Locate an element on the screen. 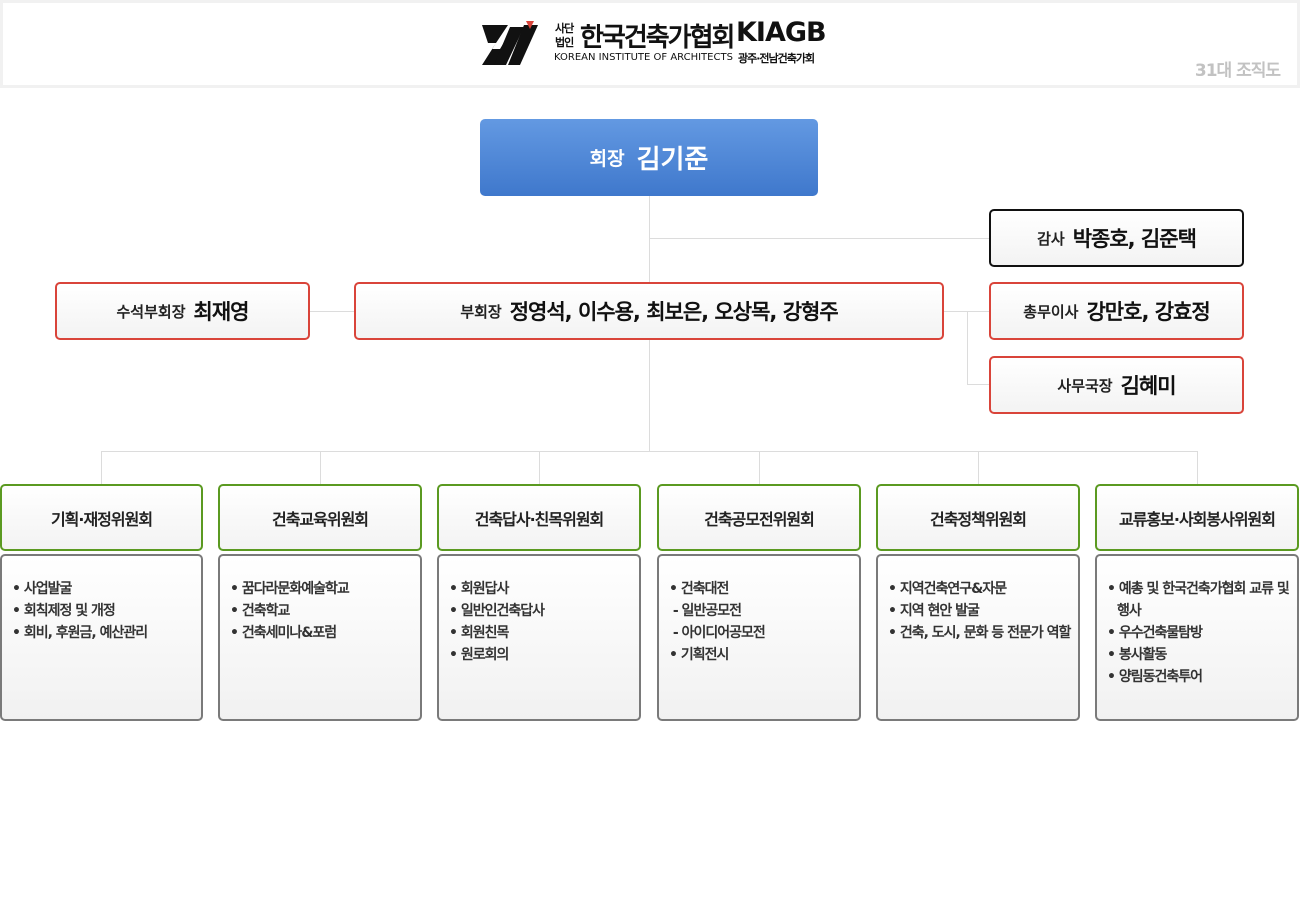 The image size is (1300, 902). org-chart-caption: 31대 조직도 is located at coordinates (1237, 71).